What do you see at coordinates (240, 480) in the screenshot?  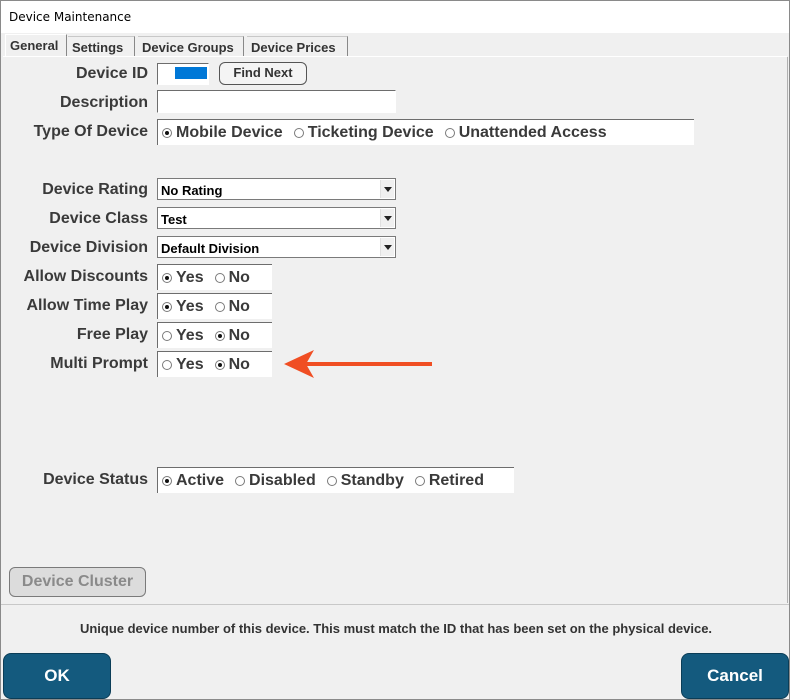 I see `status-disabled-radio` at bounding box center [240, 480].